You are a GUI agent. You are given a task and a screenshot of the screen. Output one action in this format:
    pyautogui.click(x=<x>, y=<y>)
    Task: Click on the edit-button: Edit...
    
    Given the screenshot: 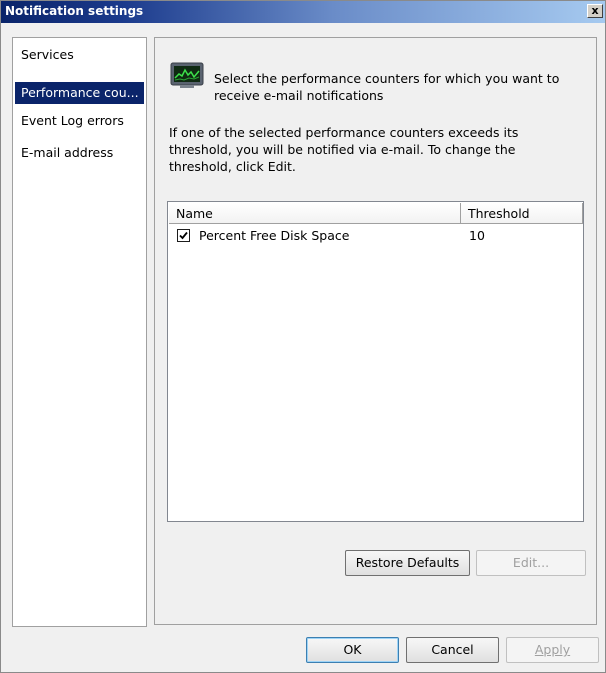 What is the action you would take?
    pyautogui.click(x=531, y=563)
    